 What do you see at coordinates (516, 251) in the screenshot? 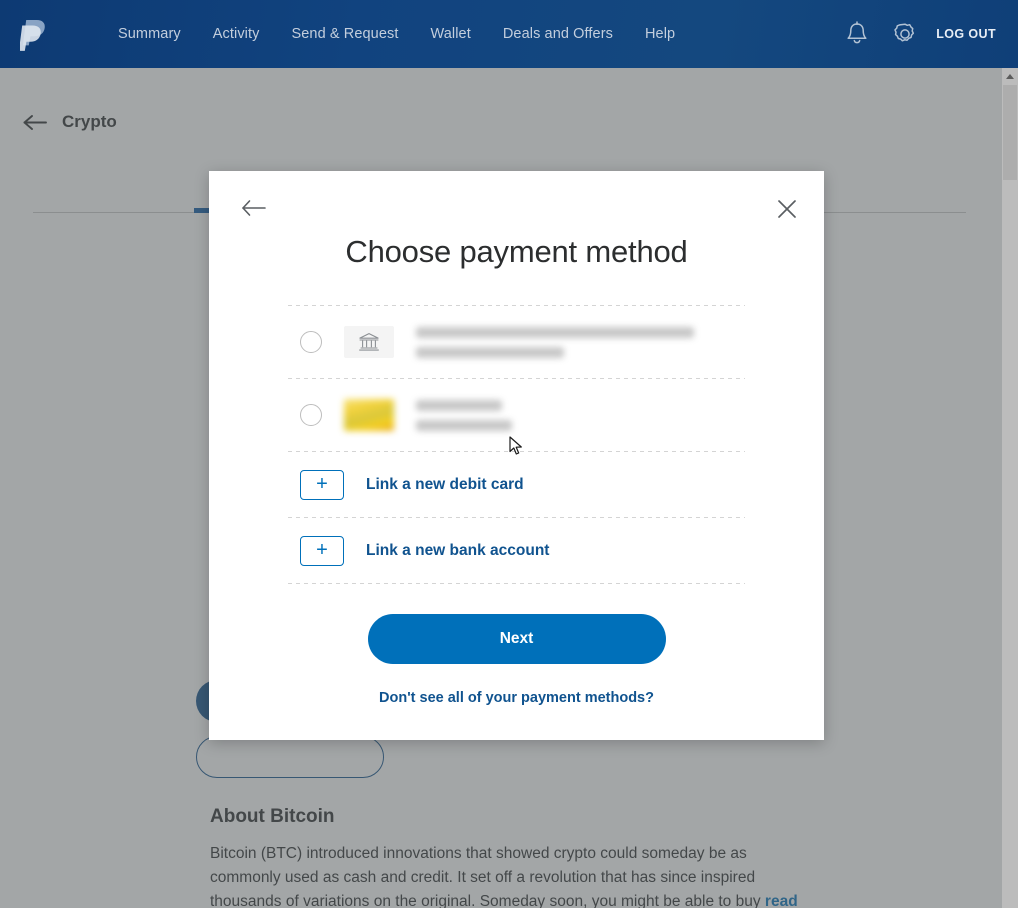
I see `modal-title: Choose payment method` at bounding box center [516, 251].